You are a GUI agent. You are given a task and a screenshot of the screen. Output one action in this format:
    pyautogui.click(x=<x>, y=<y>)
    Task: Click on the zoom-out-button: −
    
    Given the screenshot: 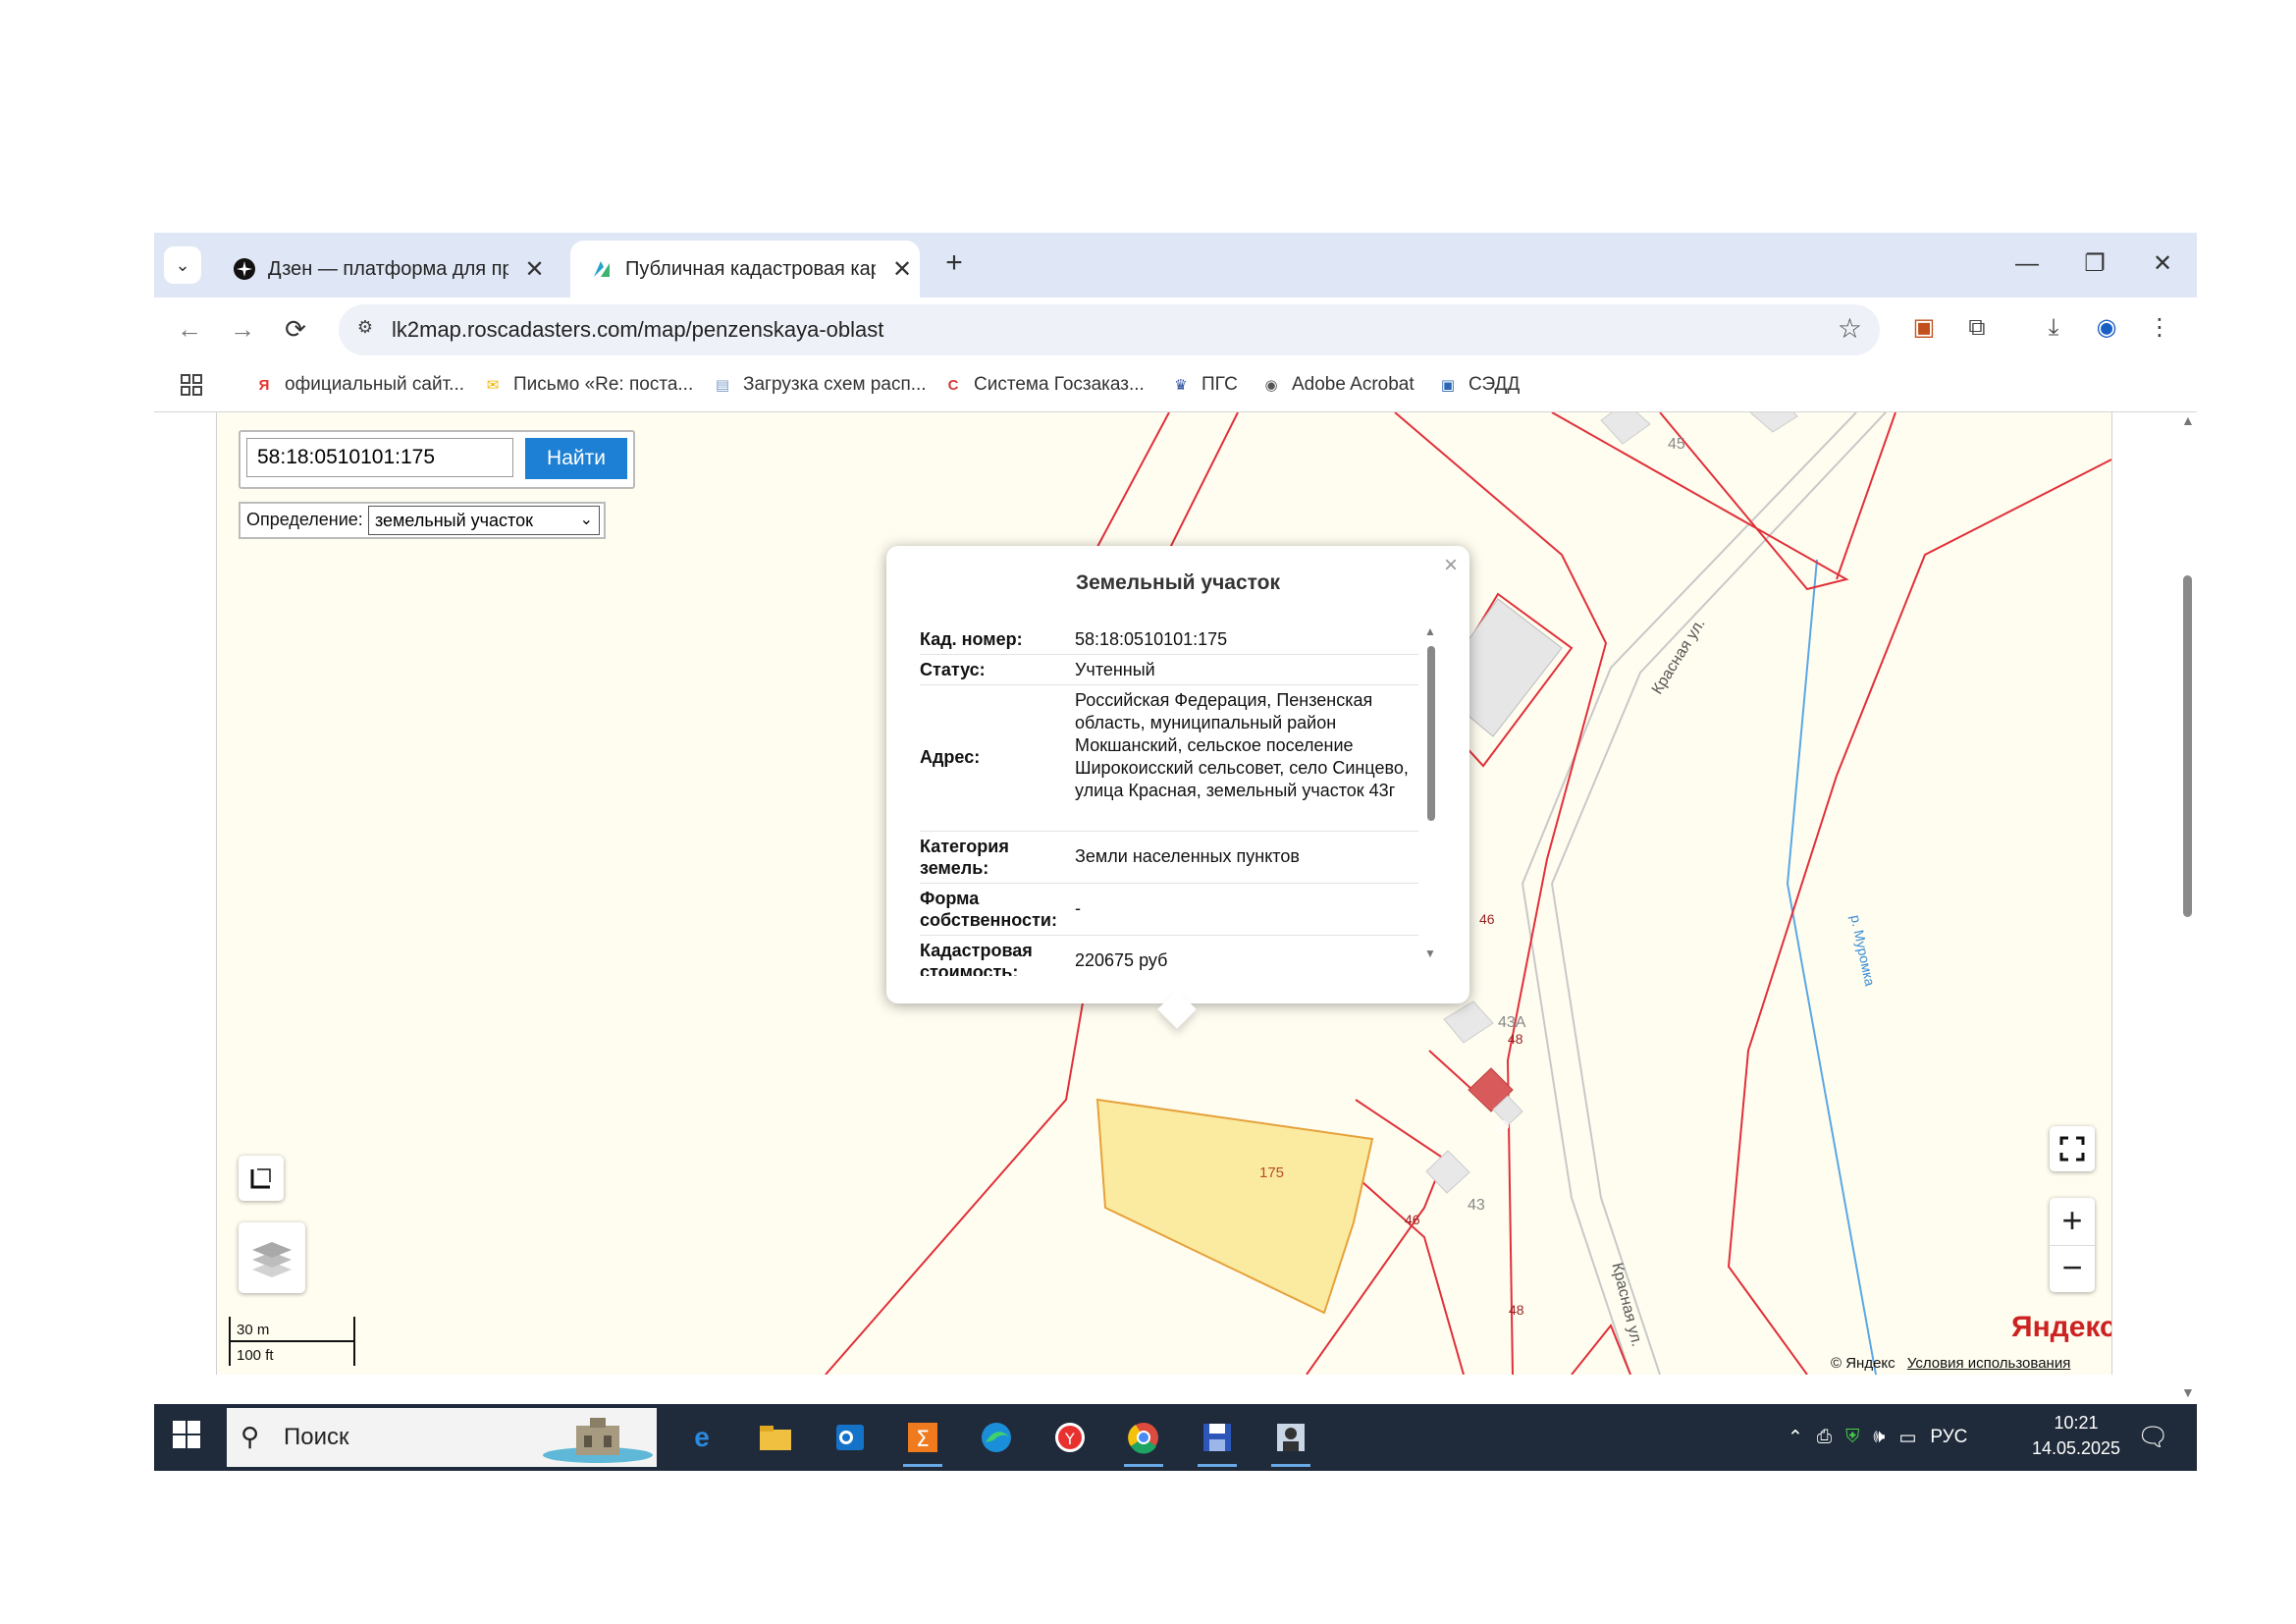 What is the action you would take?
    pyautogui.click(x=2072, y=1269)
    